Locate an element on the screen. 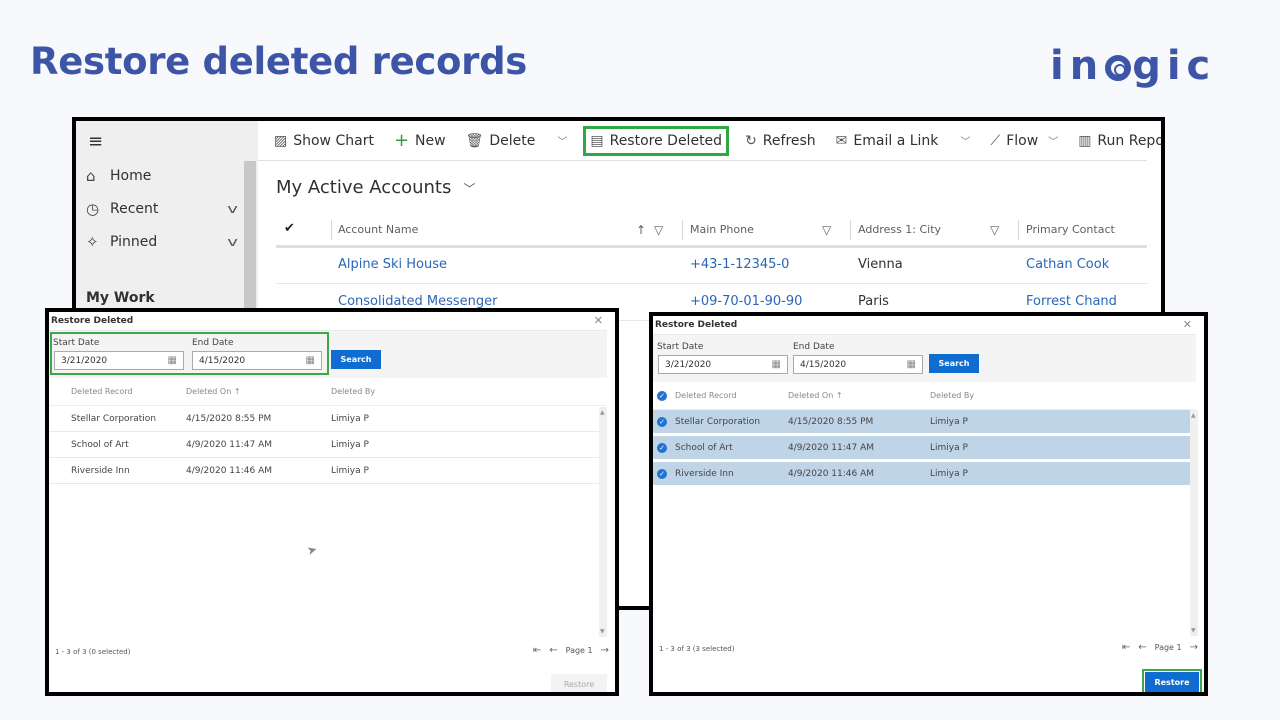 The width and height of the screenshot is (1280, 720). chevron-down-icon: ﹀ is located at coordinates (1053, 142).